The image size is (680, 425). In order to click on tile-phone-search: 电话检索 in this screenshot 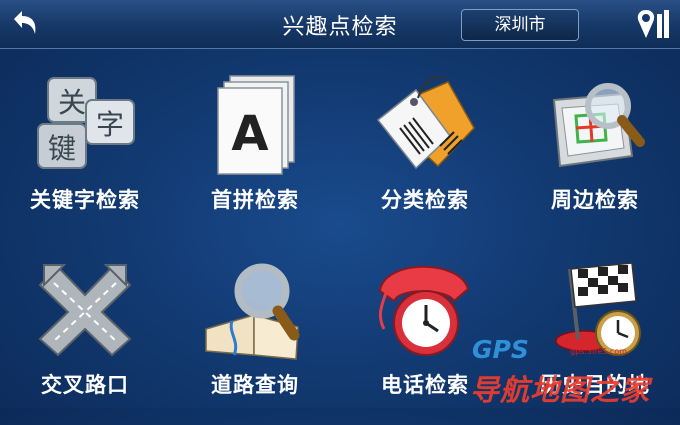, I will do `click(425, 335)`.